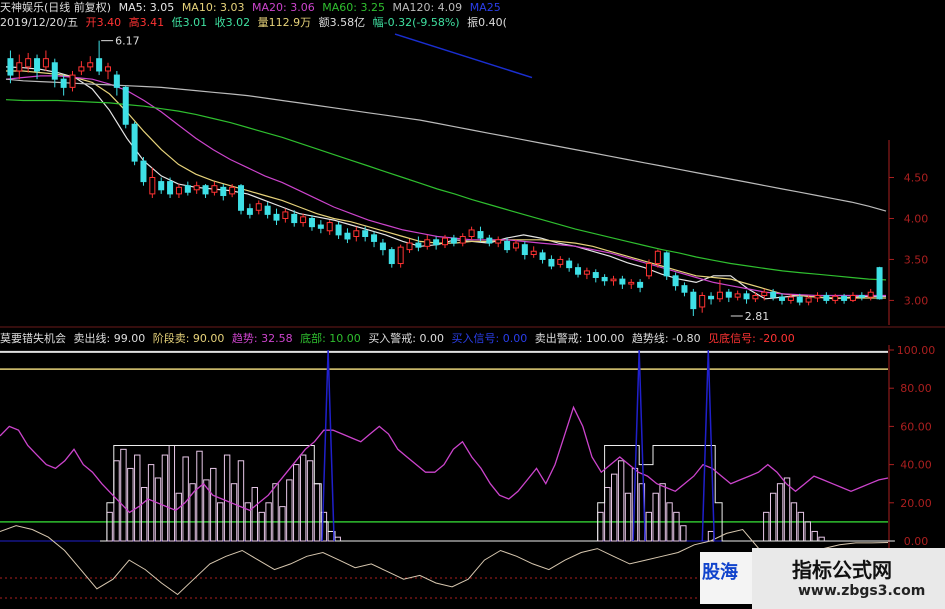 The width and height of the screenshot is (945, 609). What do you see at coordinates (489, 338) in the screenshot?
I see `buy-signal-label: 买入信号: 0.00` at bounding box center [489, 338].